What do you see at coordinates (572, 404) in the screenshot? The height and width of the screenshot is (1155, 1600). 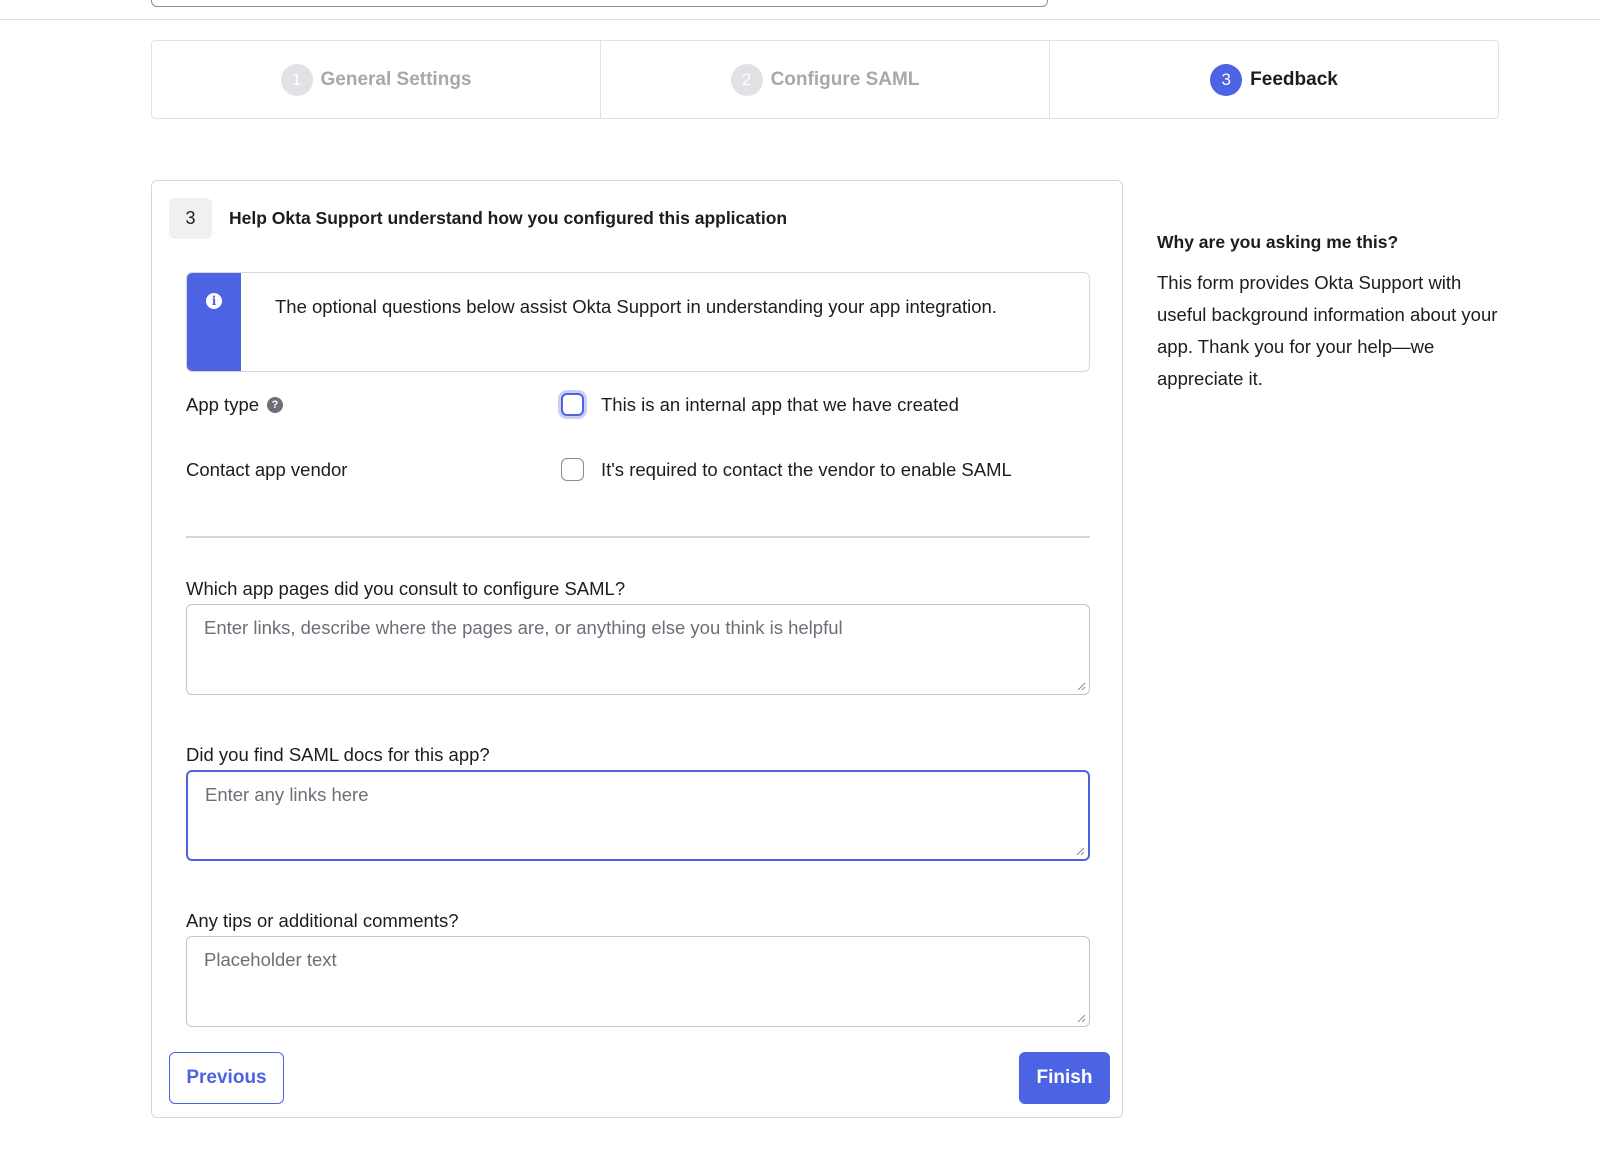 I see `internal-app-checkbox` at bounding box center [572, 404].